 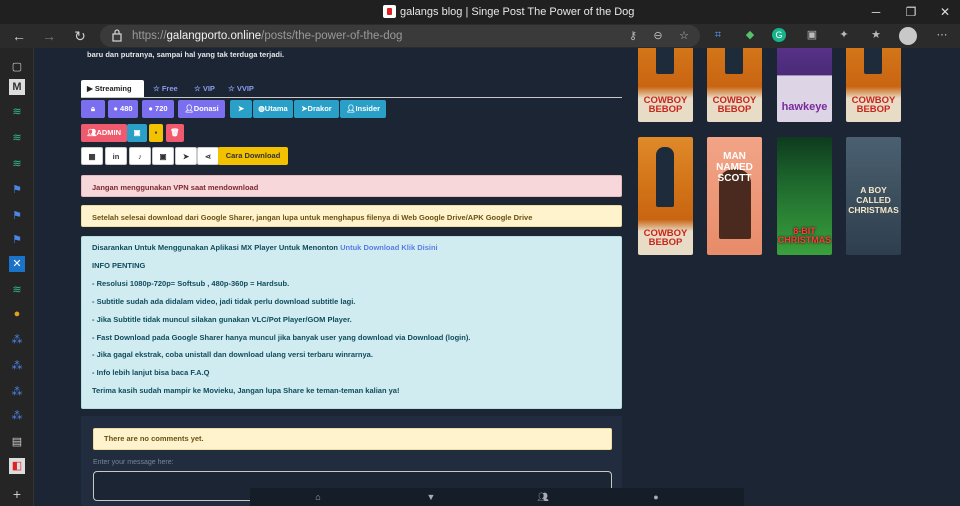 I want to click on twitter-icon: ▣, so click(x=163, y=156).